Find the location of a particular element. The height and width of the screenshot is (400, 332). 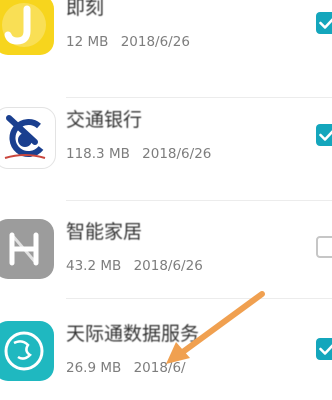

globe-icon is located at coordinates (27, 351).